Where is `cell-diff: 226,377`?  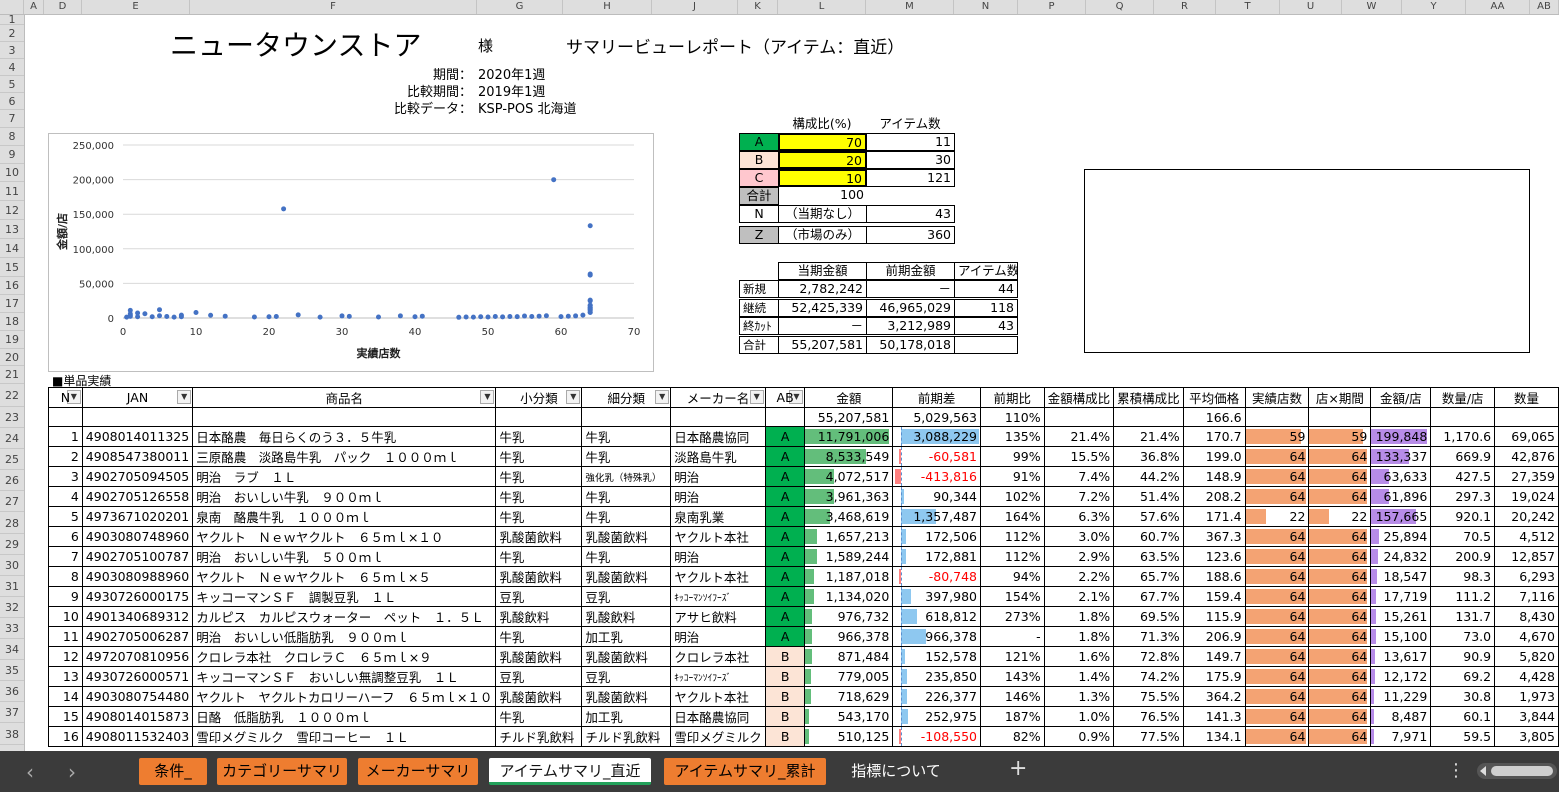 cell-diff: 226,377 is located at coordinates (936, 696).